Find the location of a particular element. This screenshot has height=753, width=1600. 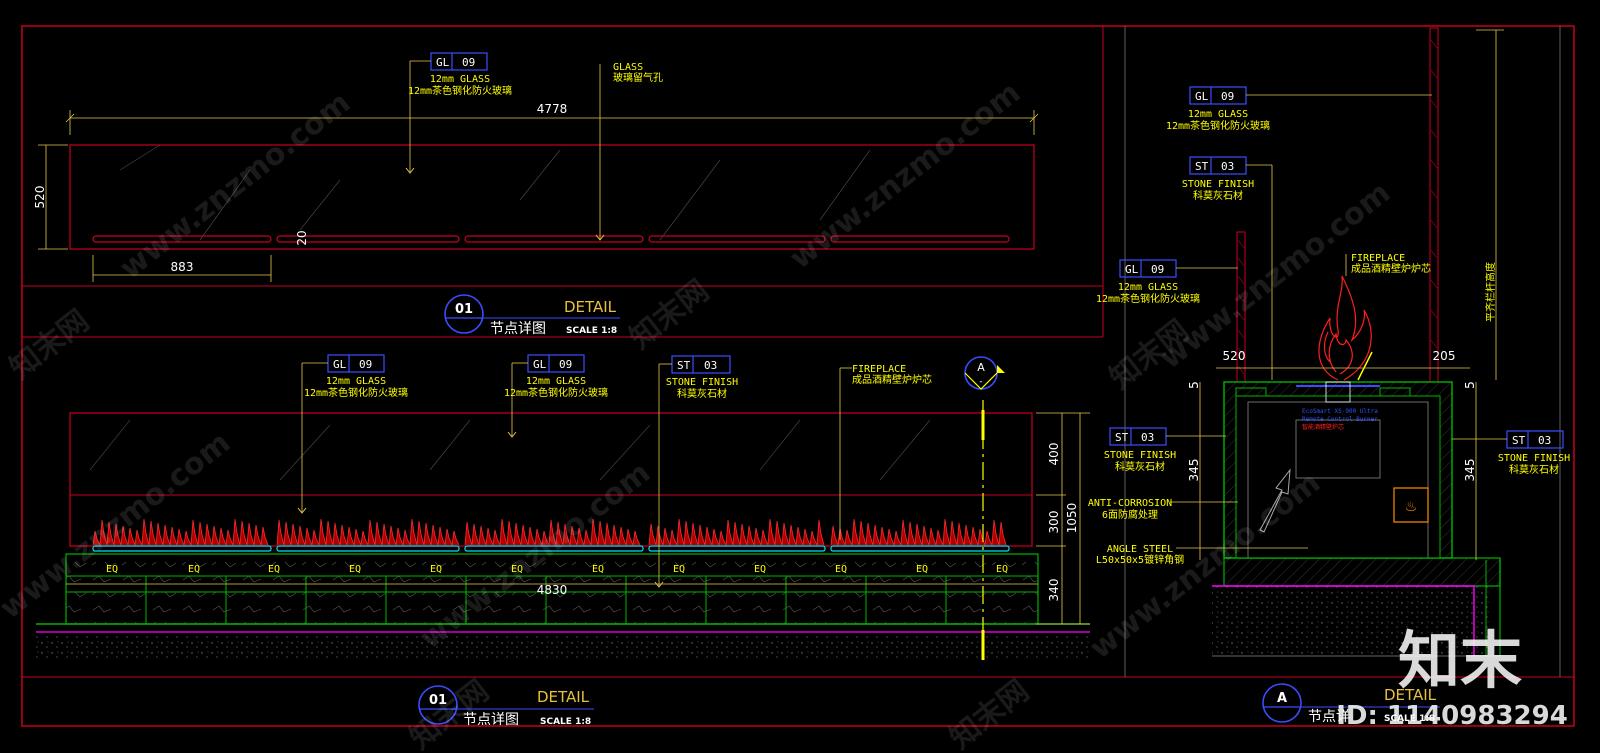

dim-345-right: 345 is located at coordinates (1470, 470).